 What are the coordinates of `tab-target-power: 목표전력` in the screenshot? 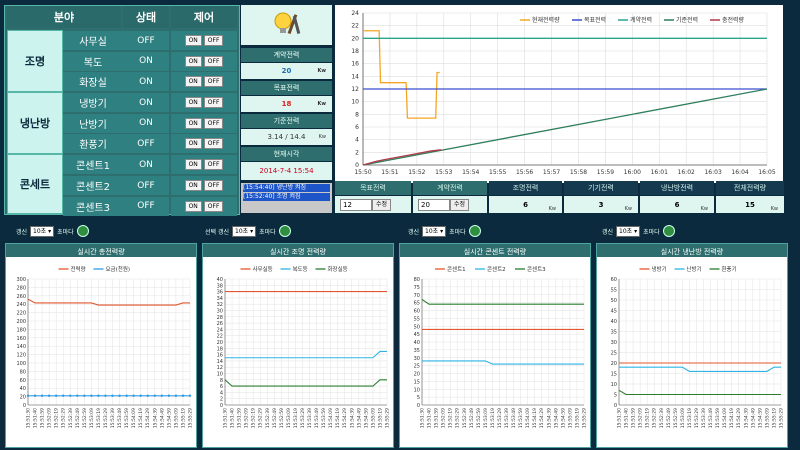 It's located at (373, 188).